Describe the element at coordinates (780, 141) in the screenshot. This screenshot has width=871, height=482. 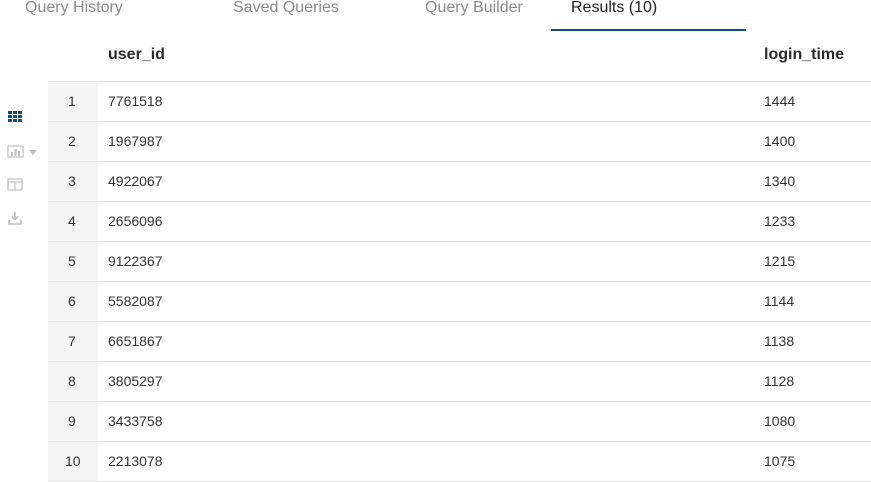
I see `login-time-cell: 1400` at that location.